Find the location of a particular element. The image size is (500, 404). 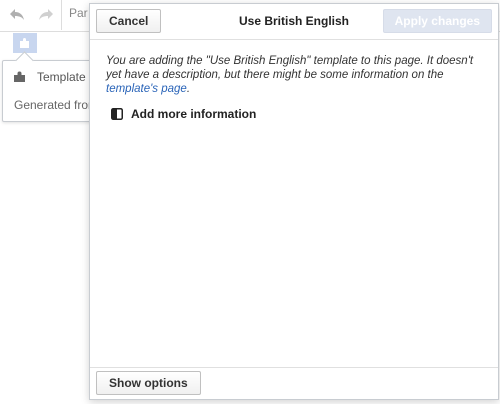

show-options-button: Show options is located at coordinates (148, 383).